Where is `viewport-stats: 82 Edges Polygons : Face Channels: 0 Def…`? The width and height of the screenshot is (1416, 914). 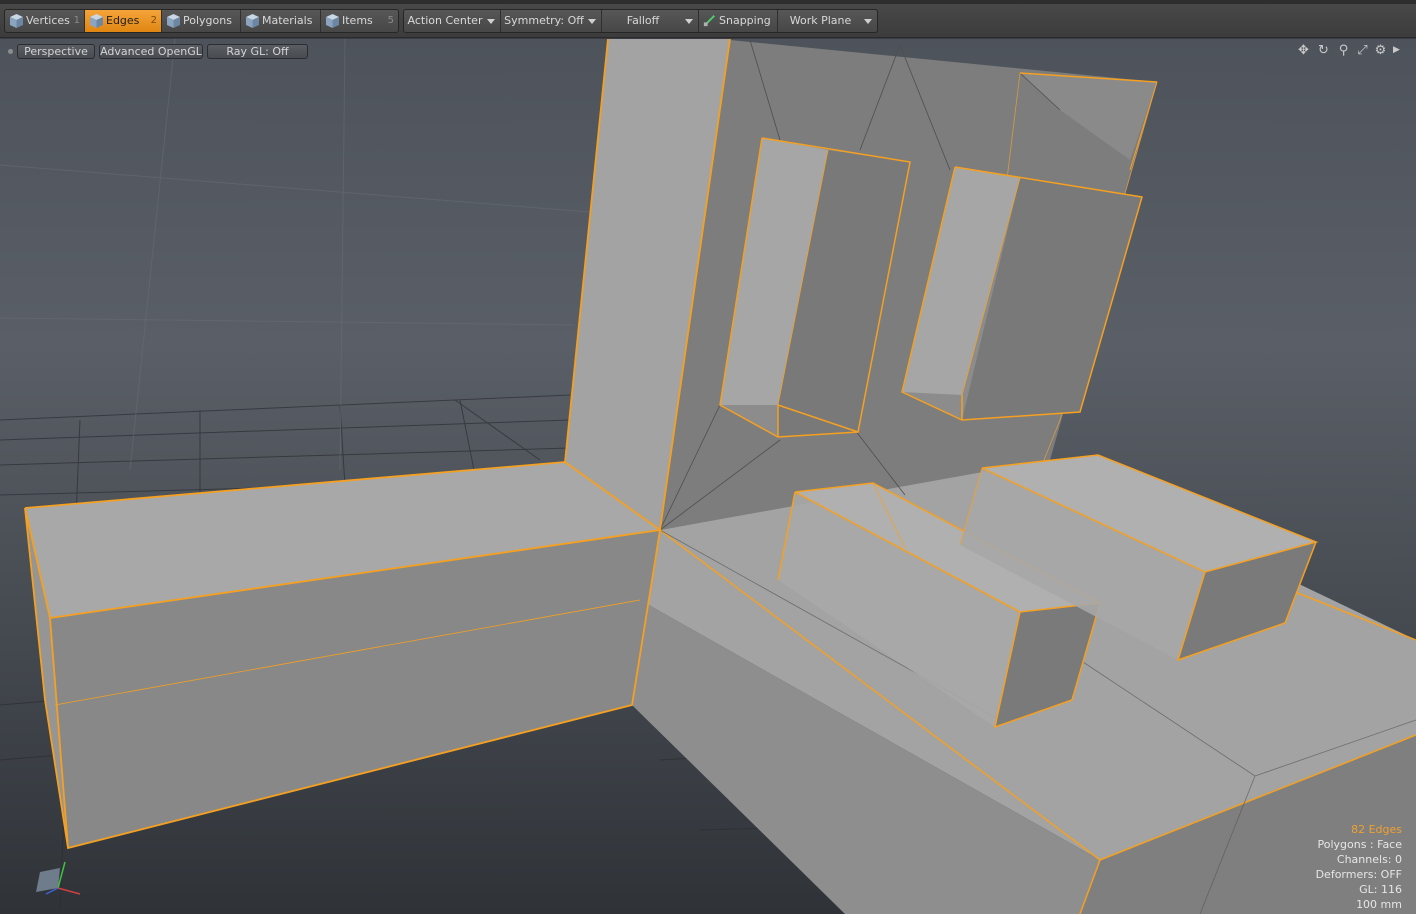
viewport-stats: 82 Edges Polygons : Face Channels: 0 Def… is located at coordinates (1359, 867).